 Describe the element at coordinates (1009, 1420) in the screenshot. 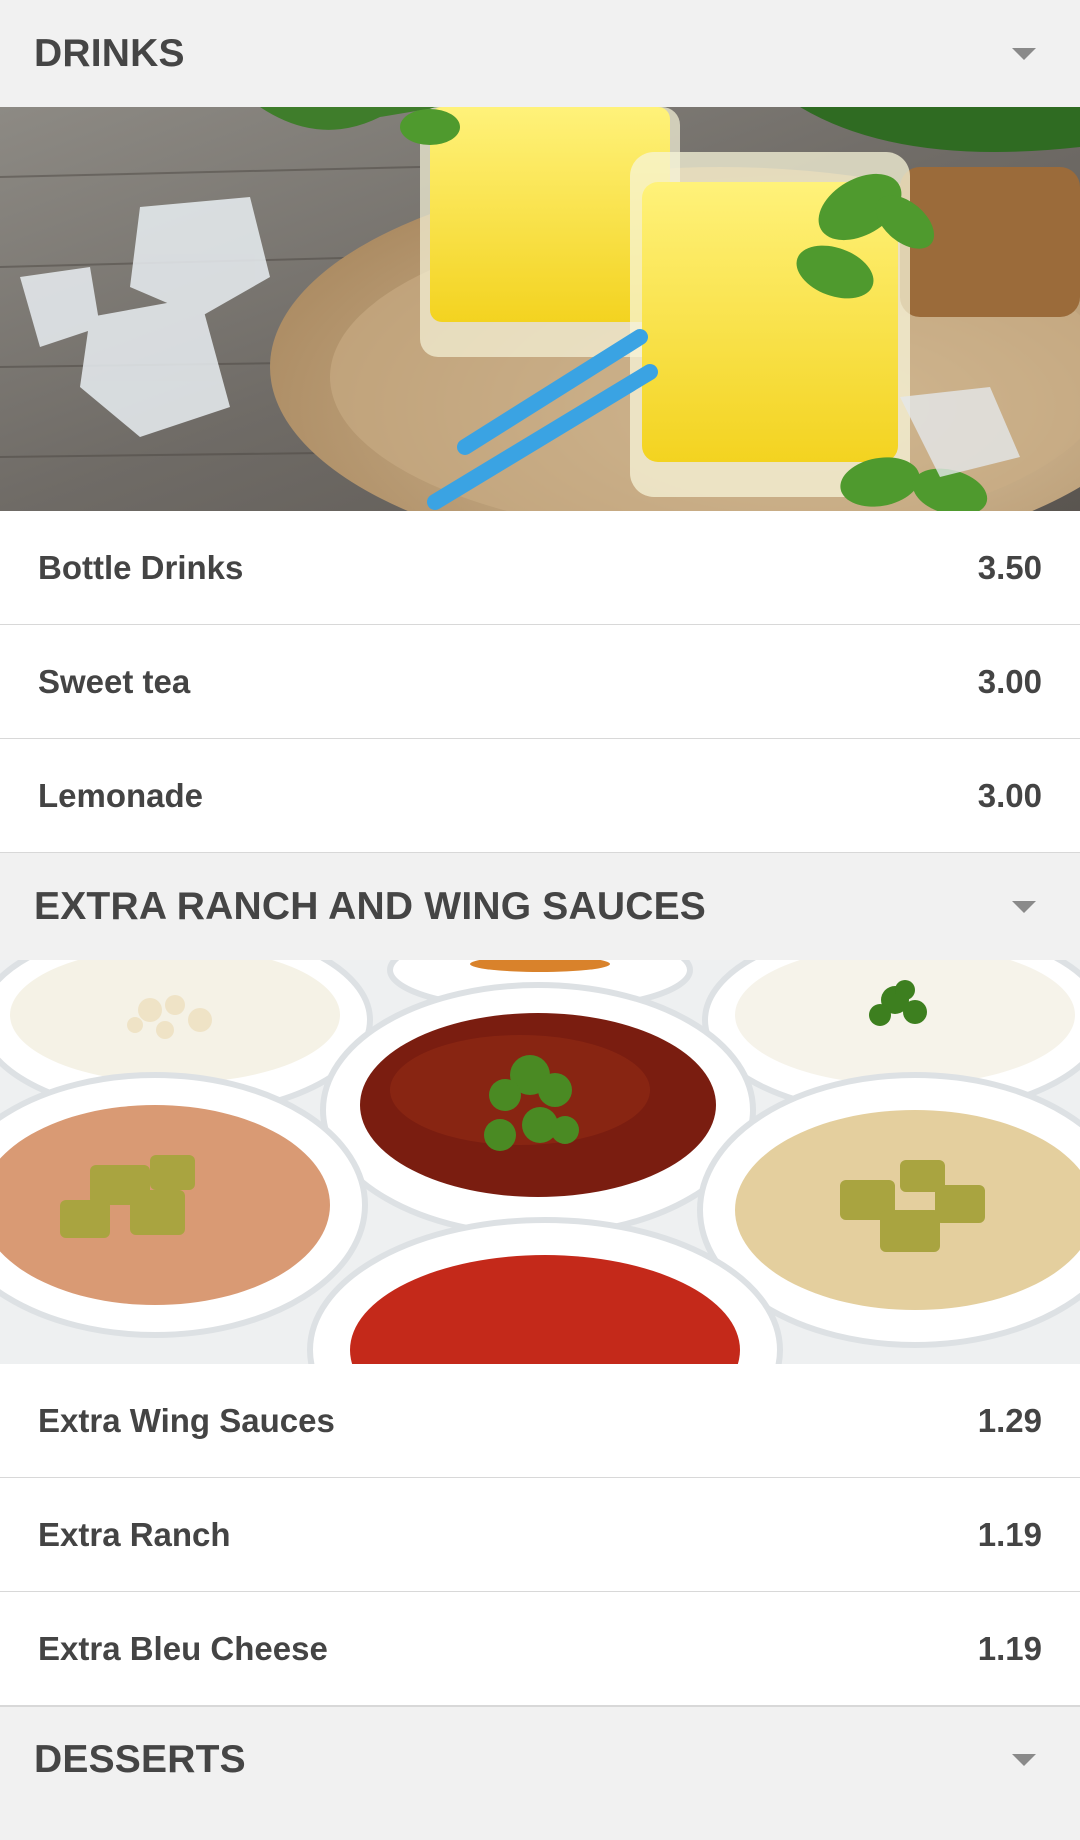

I see `item-price: 1.29` at that location.